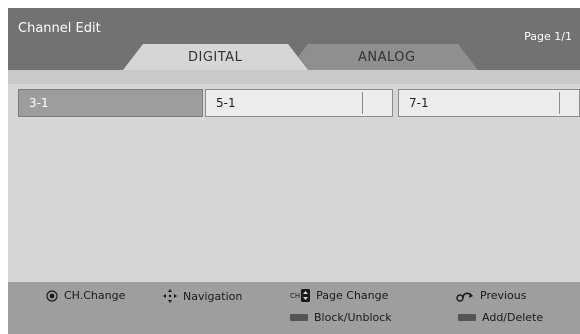  I want to click on channel-grid: 3-1 5-1 7-1, so click(299, 104).